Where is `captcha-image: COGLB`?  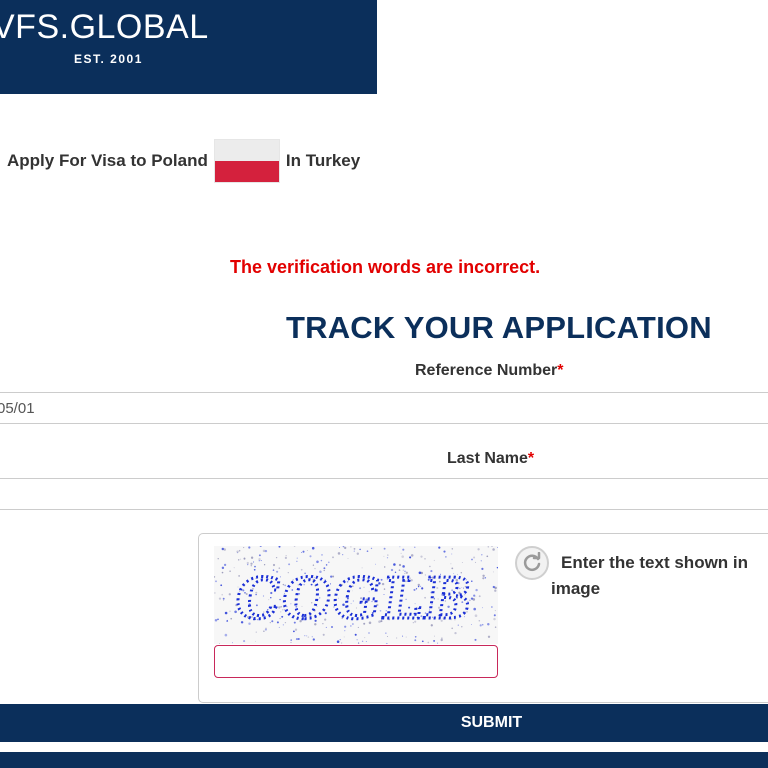
captcha-image: COGLB is located at coordinates (356, 595).